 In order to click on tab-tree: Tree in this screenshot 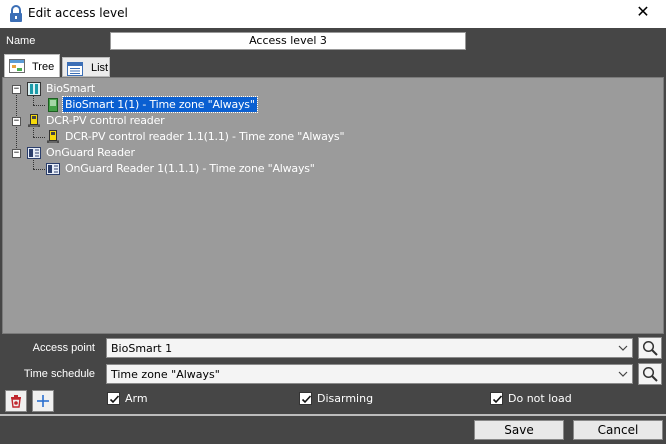, I will do `click(32, 66)`.